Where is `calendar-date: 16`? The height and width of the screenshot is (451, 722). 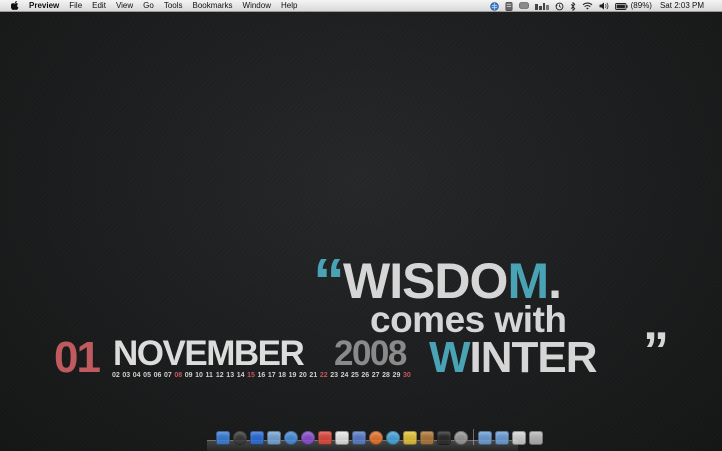 calendar-date: 16 is located at coordinates (261, 375).